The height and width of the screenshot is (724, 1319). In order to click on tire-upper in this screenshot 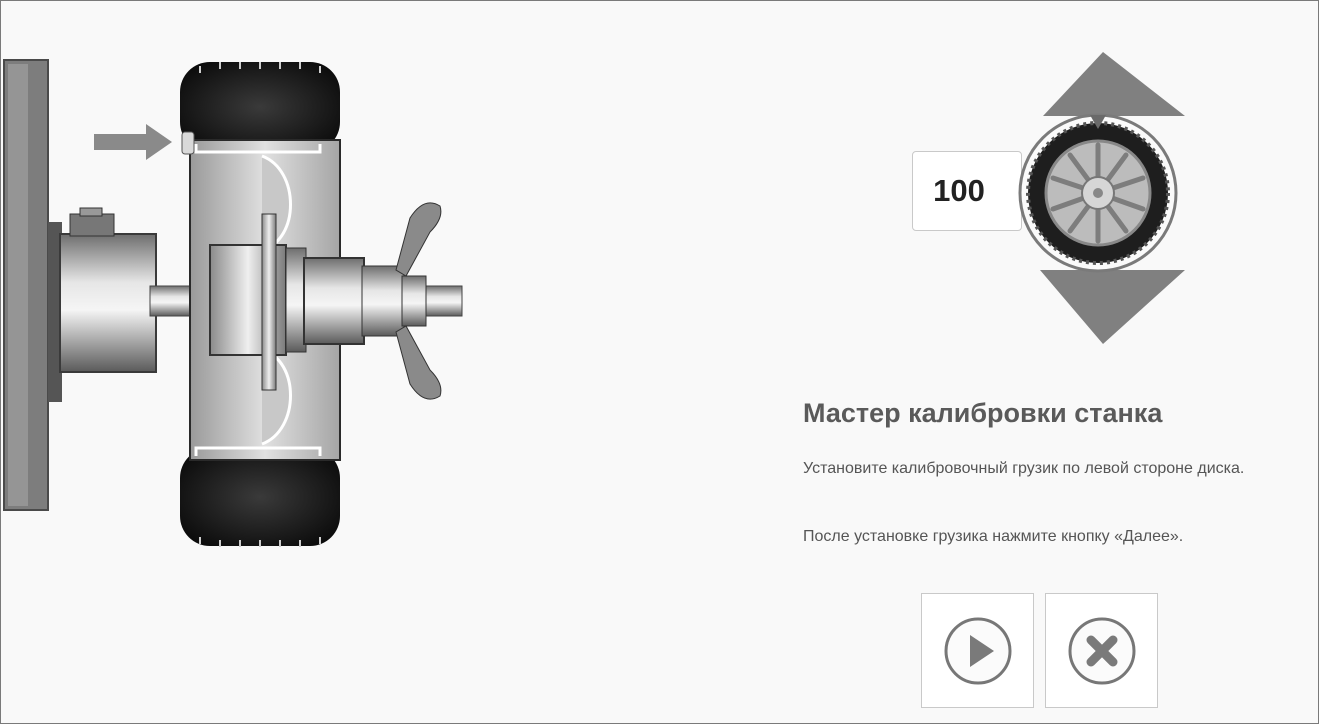, I will do `click(260, 107)`.